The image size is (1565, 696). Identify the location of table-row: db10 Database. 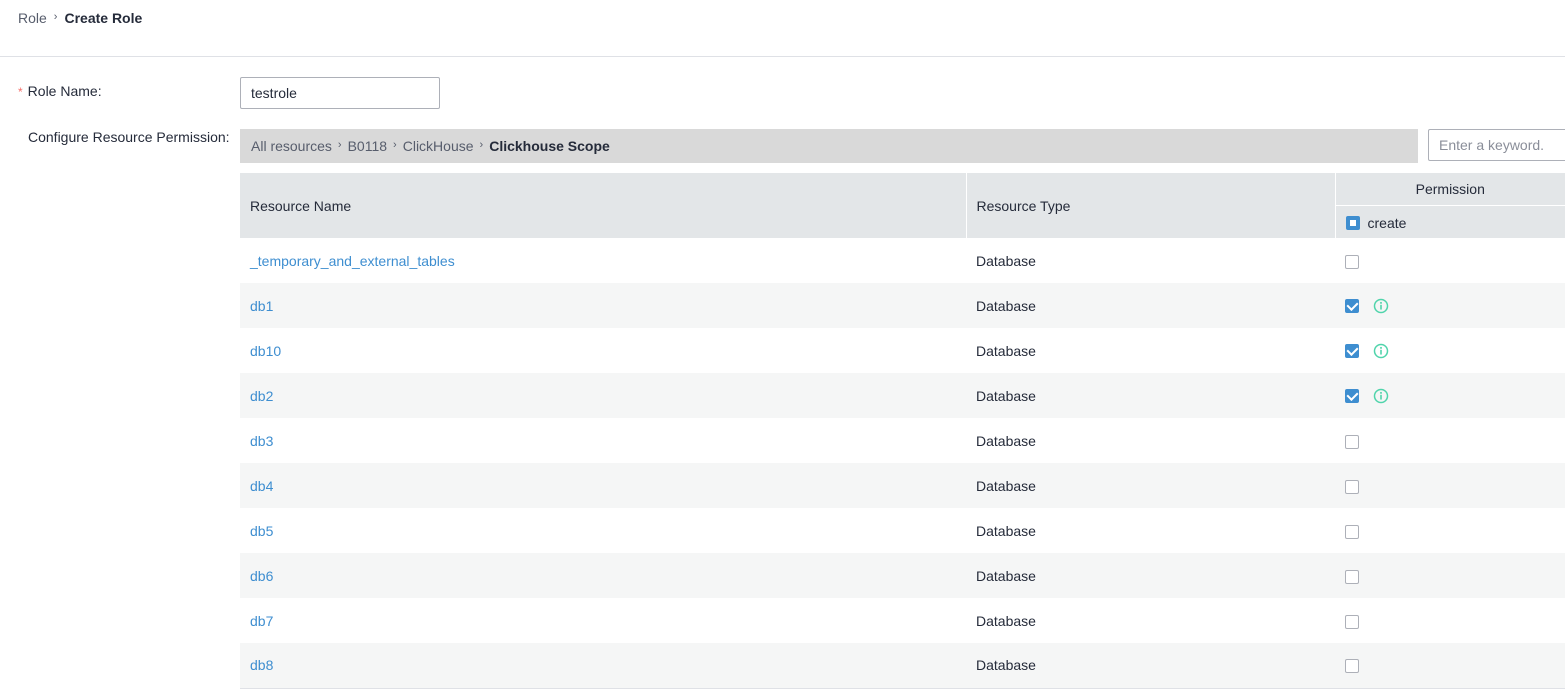
(902, 350).